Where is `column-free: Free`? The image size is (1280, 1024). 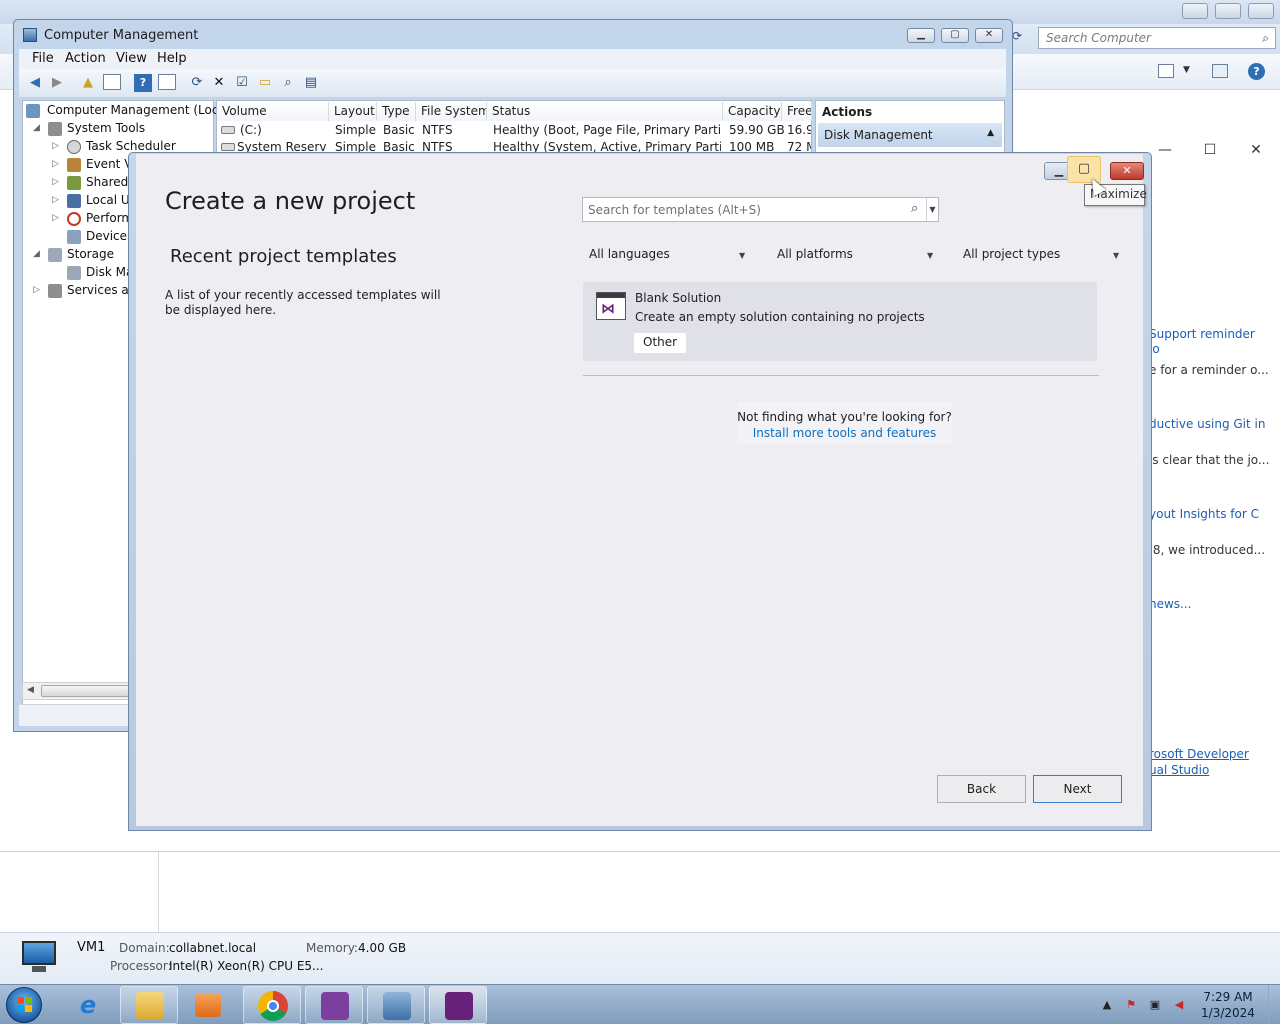
column-free: Free is located at coordinates (797, 111).